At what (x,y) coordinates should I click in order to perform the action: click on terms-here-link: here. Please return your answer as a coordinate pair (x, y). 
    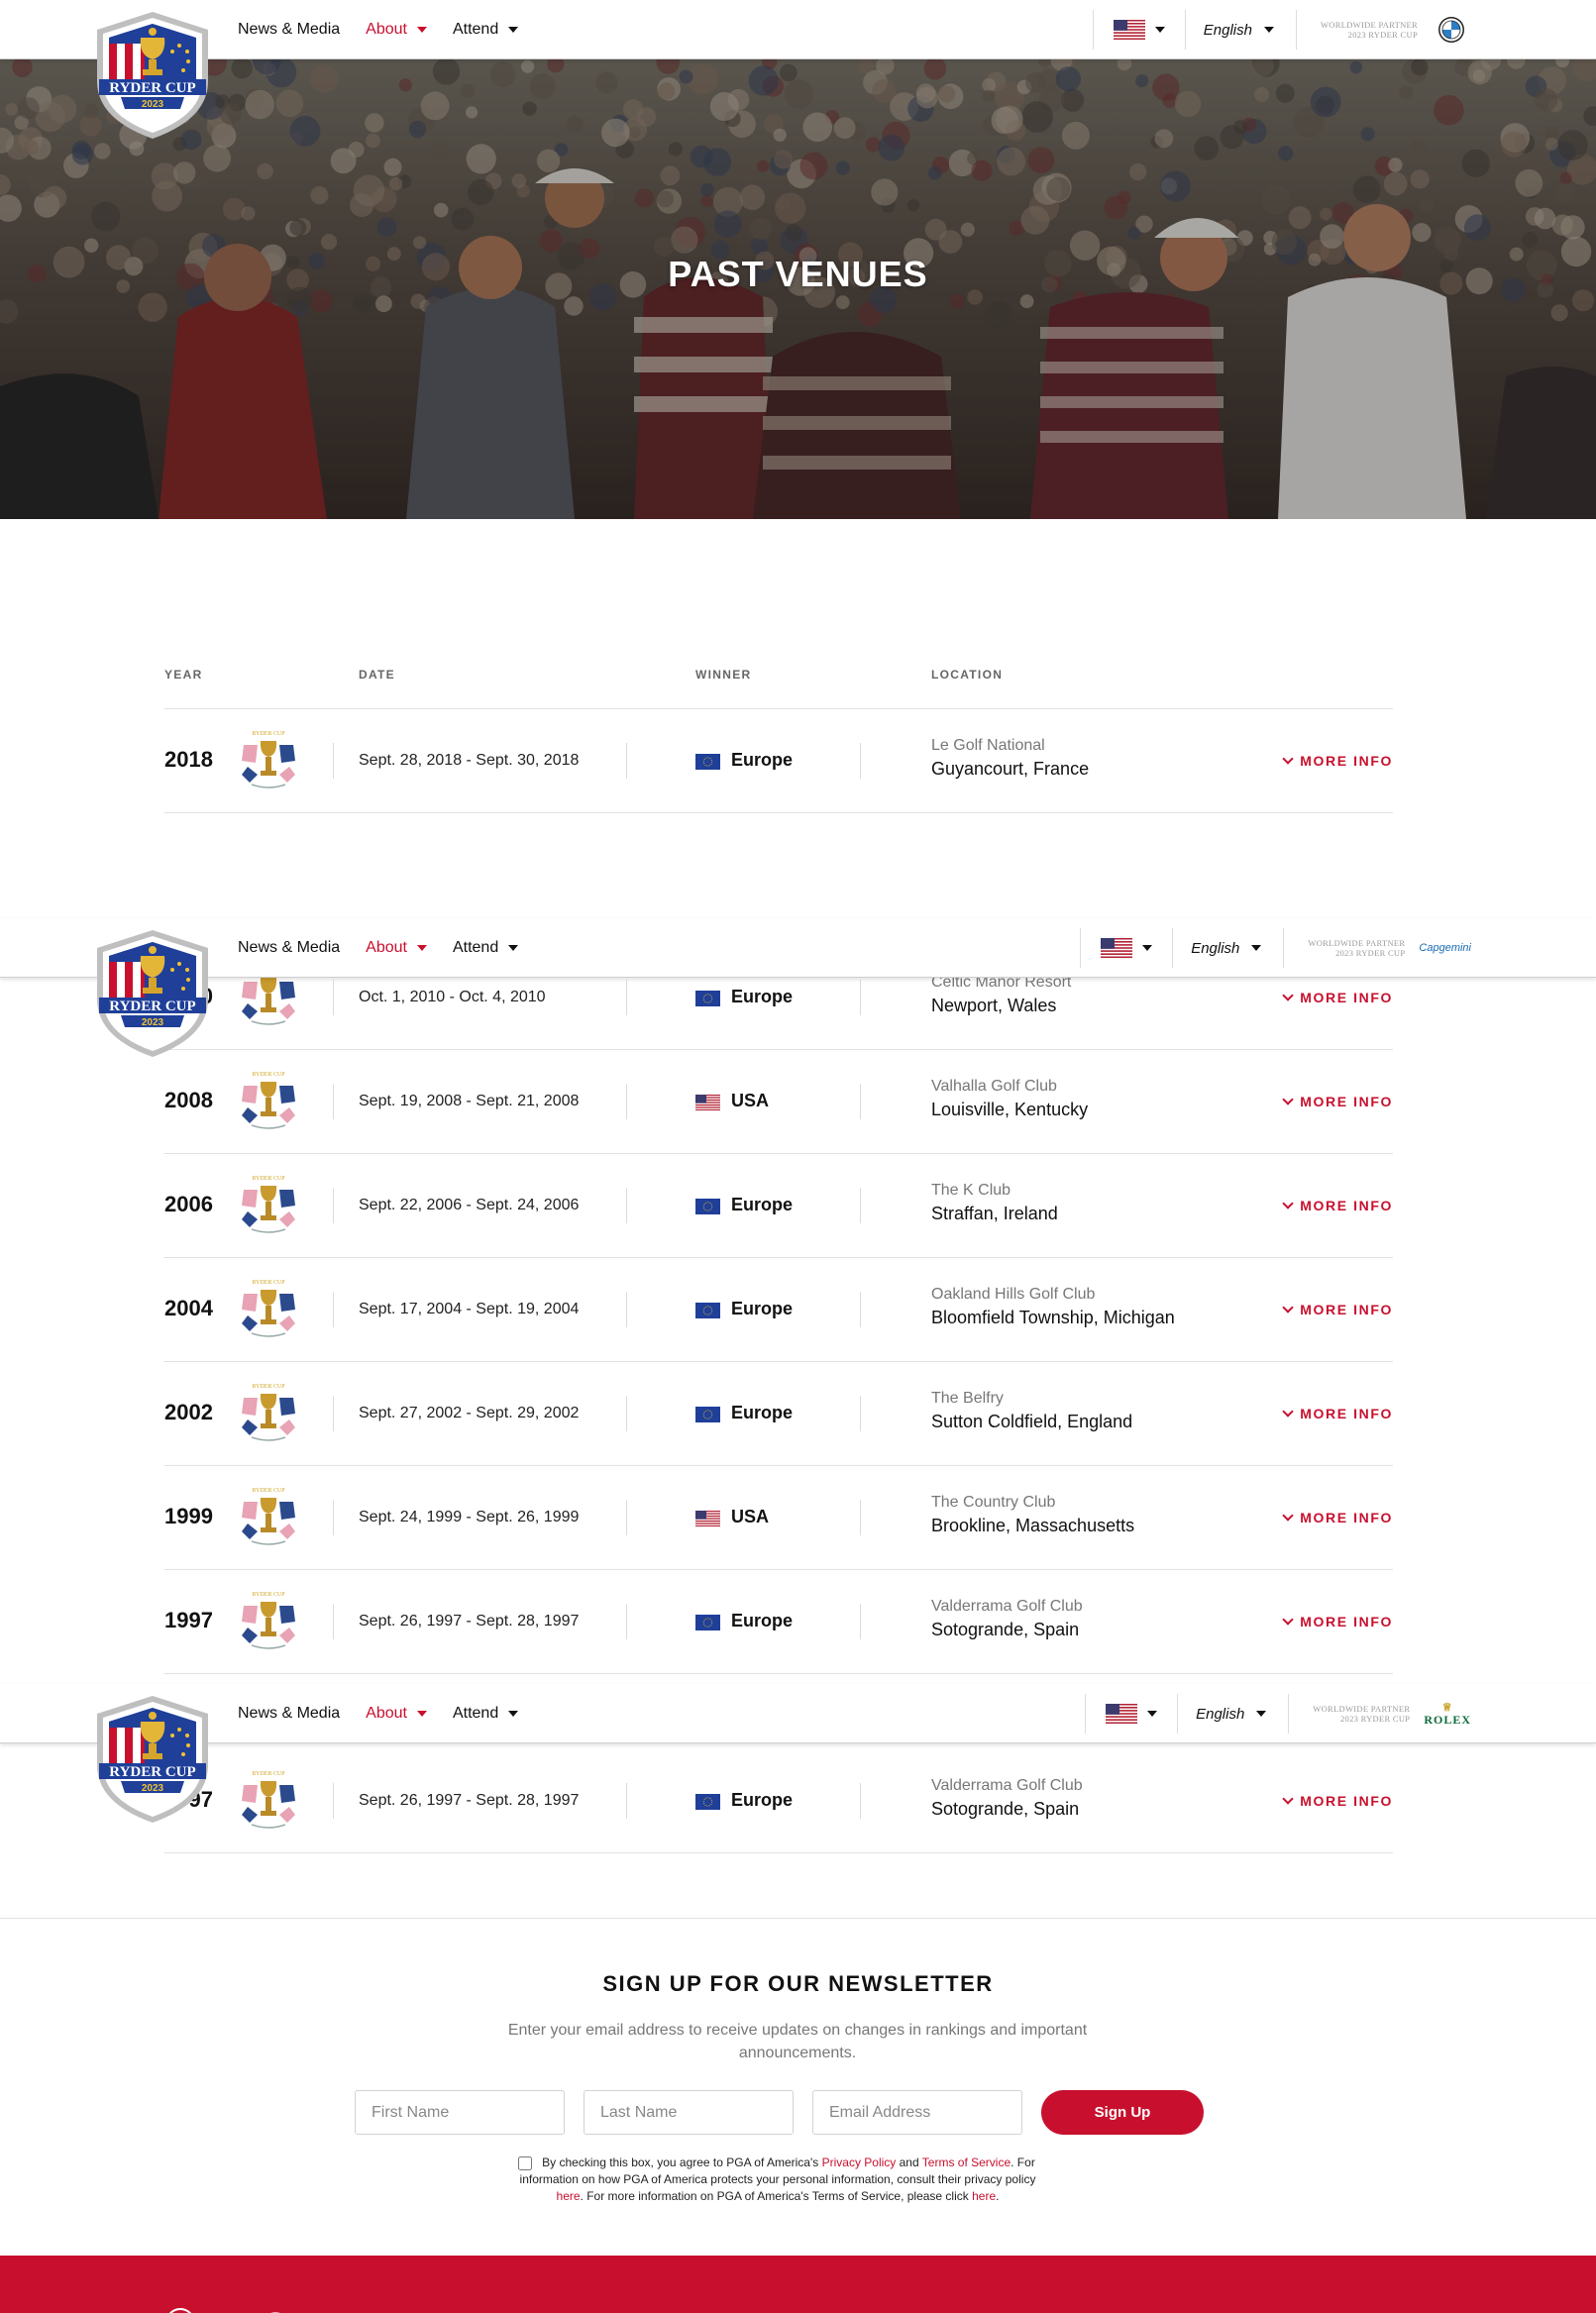
    Looking at the image, I should click on (984, 2196).